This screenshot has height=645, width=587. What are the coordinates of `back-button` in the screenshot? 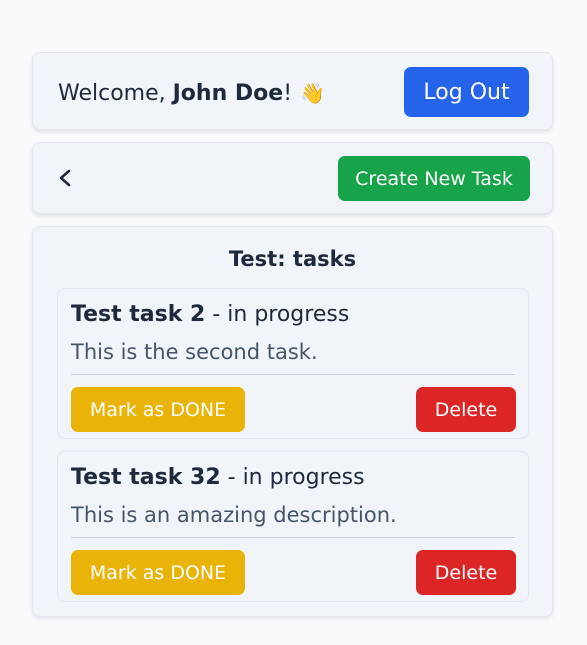 It's located at (66, 178).